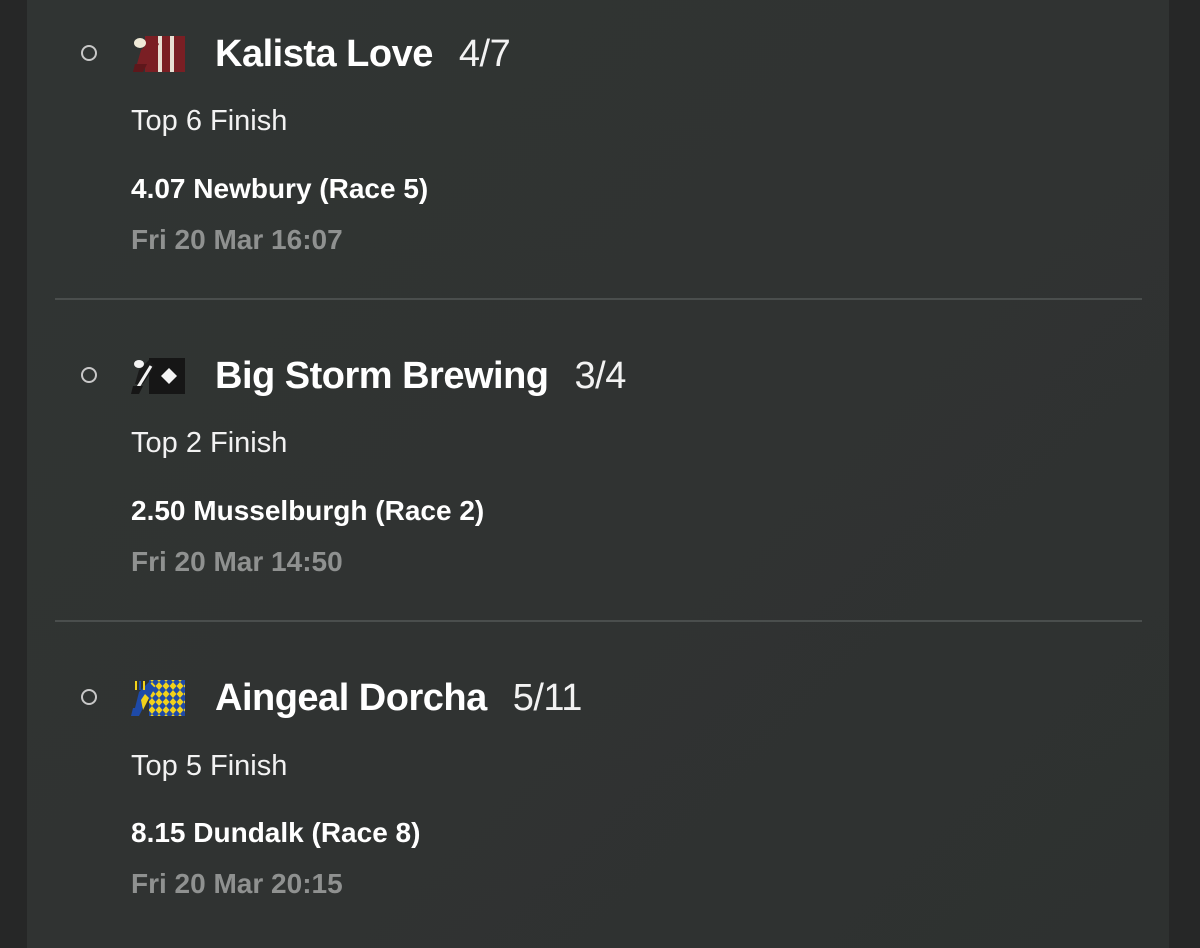 The width and height of the screenshot is (1200, 948). I want to click on jockey-silks-yellow-blue-diamonds-icon, so click(158, 698).